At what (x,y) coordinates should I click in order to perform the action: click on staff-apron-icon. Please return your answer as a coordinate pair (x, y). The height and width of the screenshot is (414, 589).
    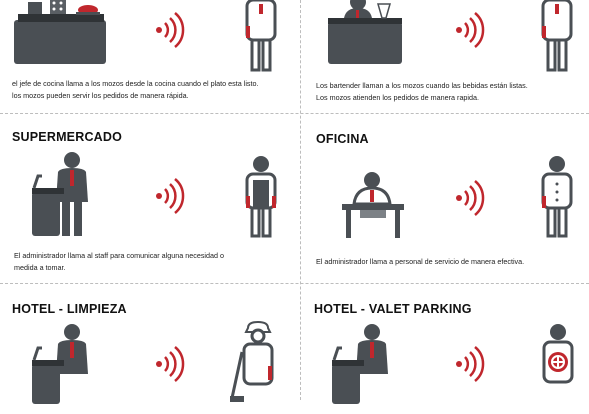
    Looking at the image, I should click on (261, 197).